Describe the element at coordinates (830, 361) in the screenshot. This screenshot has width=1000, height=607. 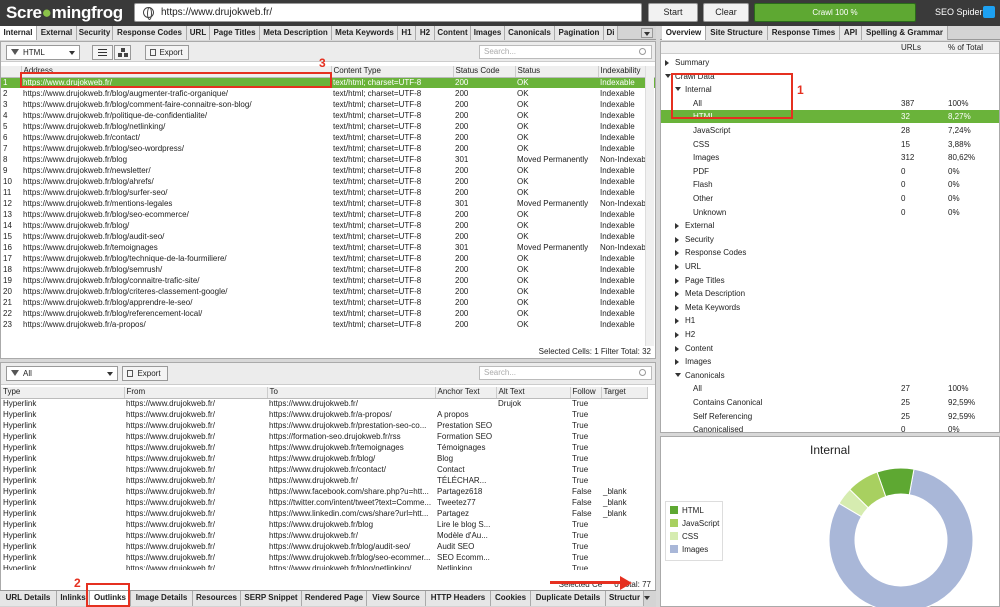
I see `tree-item-images: Images` at that location.